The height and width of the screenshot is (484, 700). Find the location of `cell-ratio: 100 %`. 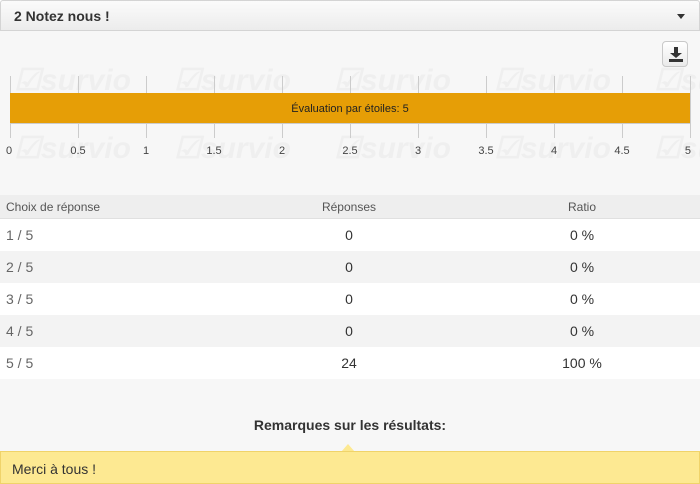

cell-ratio: 100 % is located at coordinates (582, 363).